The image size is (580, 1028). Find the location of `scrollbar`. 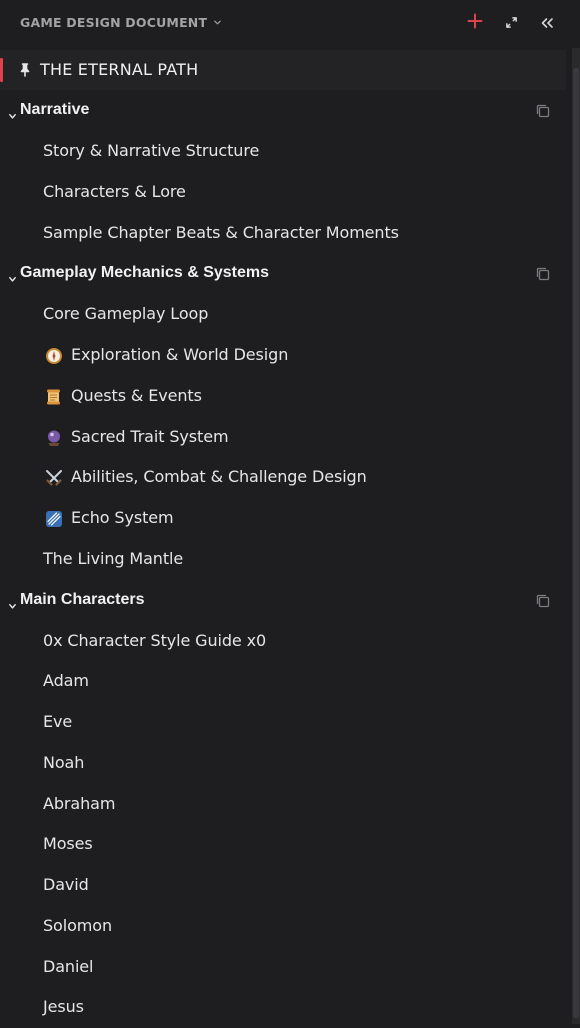

scrollbar is located at coordinates (576, 536).